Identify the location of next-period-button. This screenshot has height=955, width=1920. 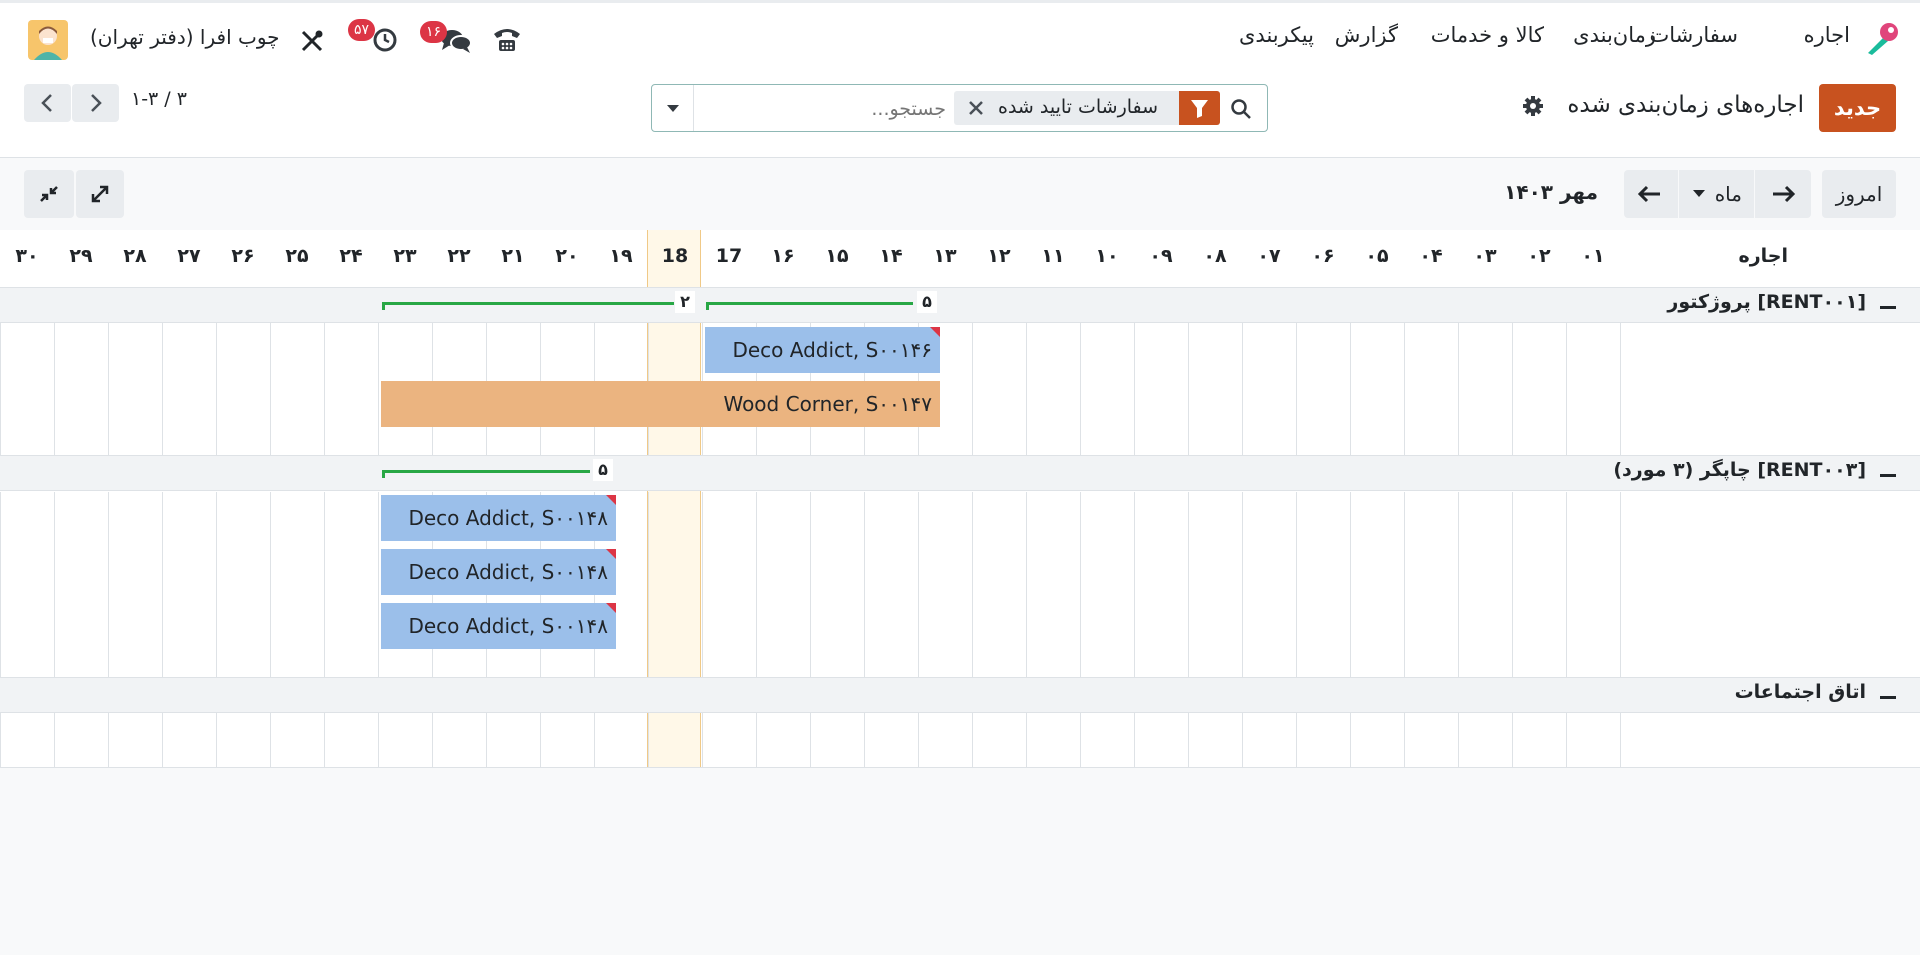
(1783, 194).